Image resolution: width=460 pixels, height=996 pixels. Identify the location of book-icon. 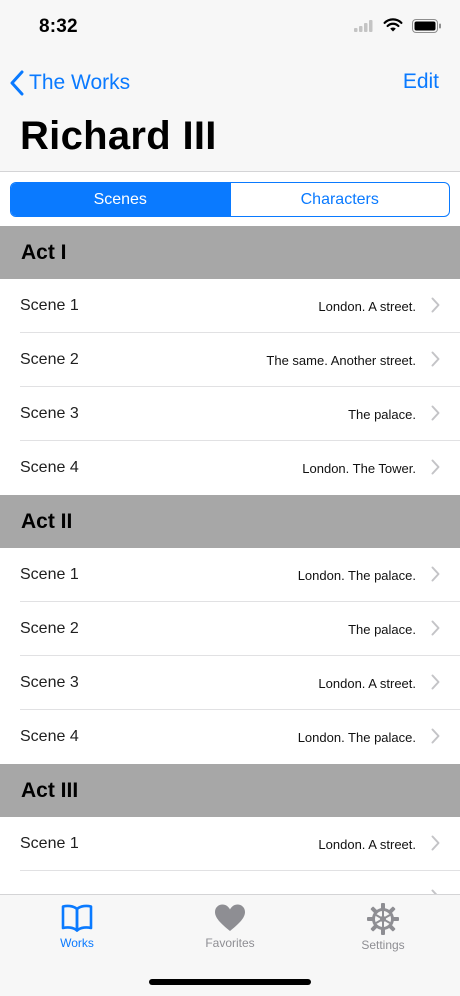
(77, 918).